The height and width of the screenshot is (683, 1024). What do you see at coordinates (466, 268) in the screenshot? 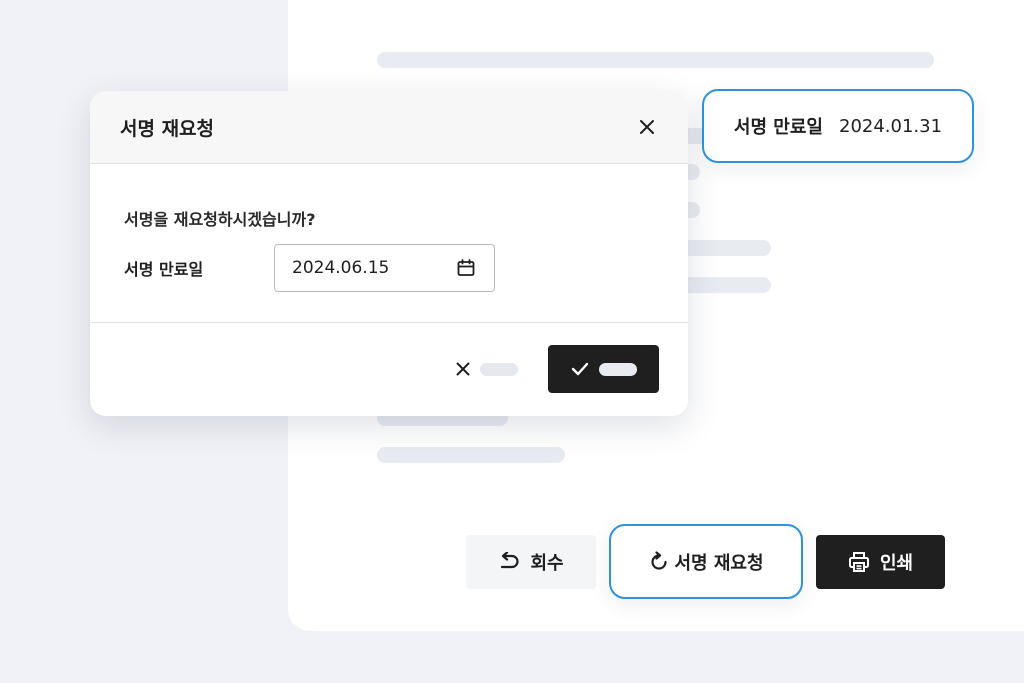
I see `calendar-icon` at bounding box center [466, 268].